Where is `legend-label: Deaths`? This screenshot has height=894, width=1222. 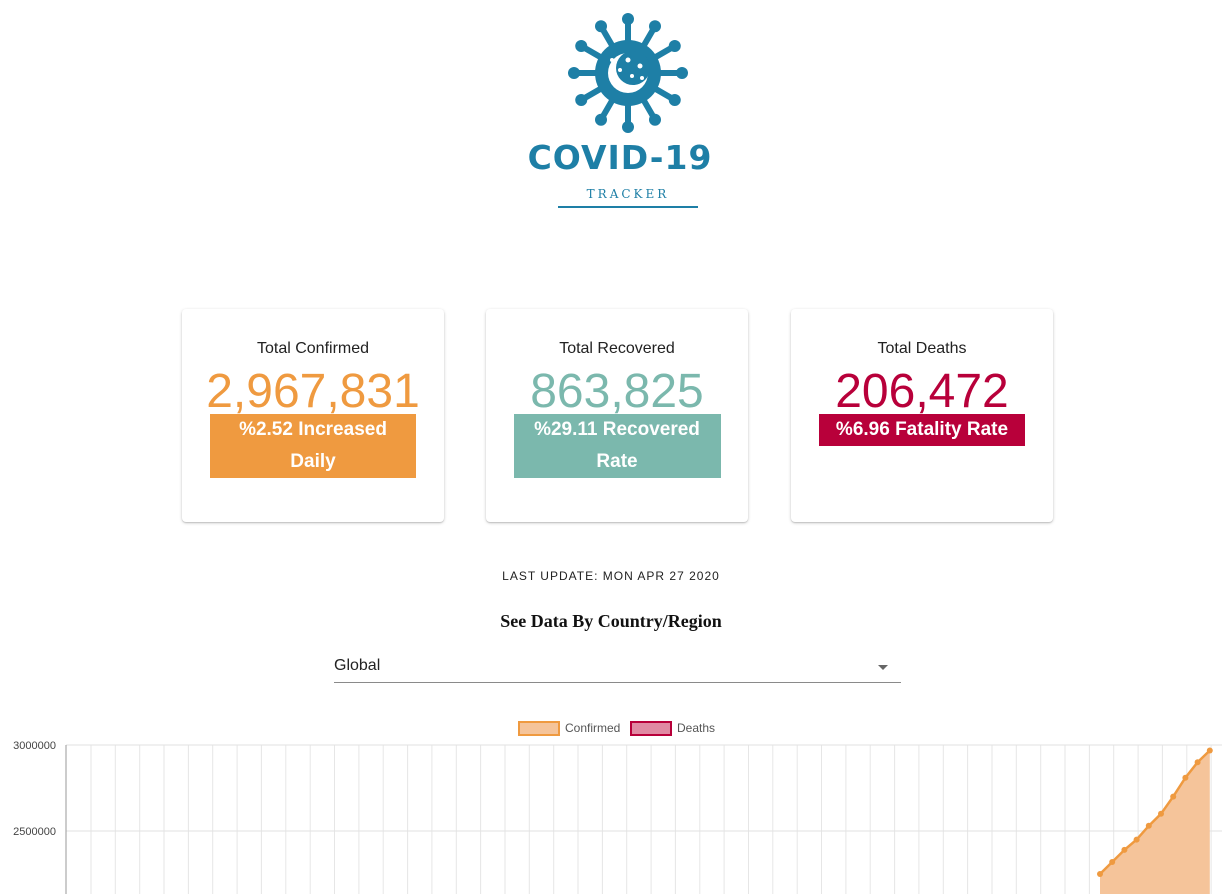
legend-label: Deaths is located at coordinates (696, 728).